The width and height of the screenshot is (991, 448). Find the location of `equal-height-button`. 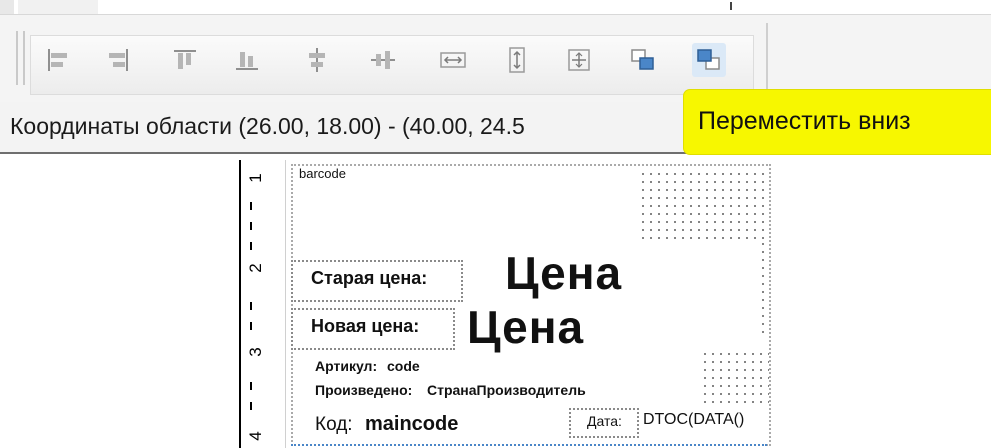

equal-height-button is located at coordinates (517, 60).